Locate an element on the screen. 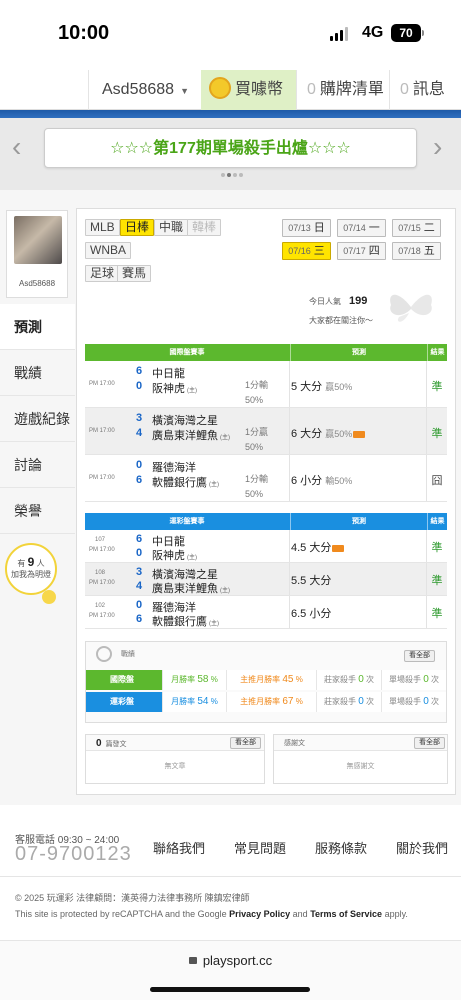 The height and width of the screenshot is (1000, 461). signal-icon is located at coordinates (339, 34).